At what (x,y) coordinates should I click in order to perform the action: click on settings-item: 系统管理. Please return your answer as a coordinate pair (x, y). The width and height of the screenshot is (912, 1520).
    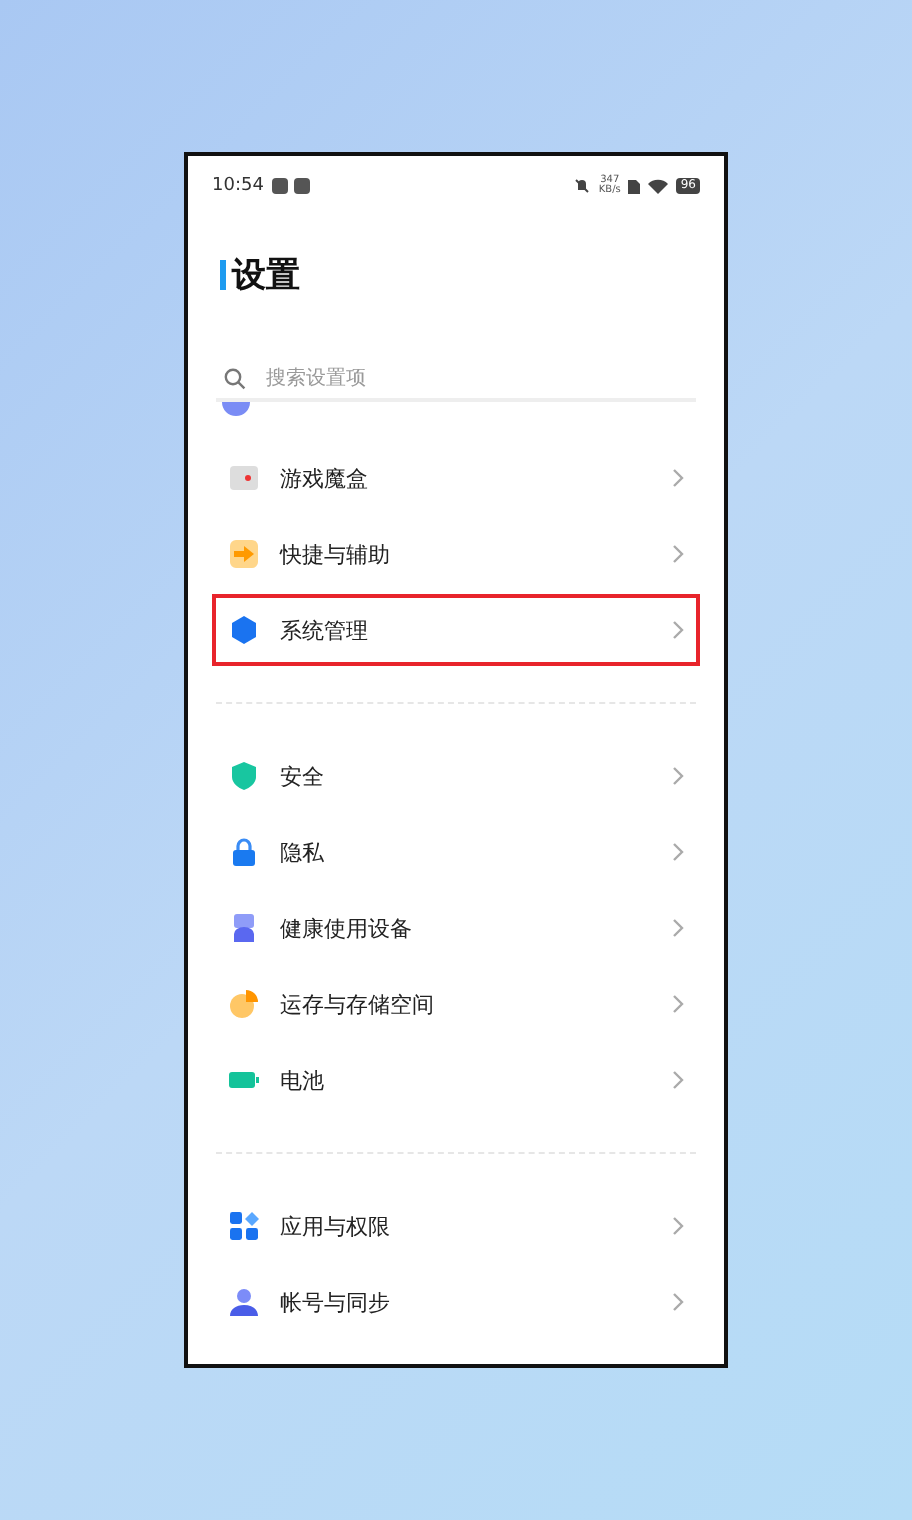
    Looking at the image, I should click on (456, 630).